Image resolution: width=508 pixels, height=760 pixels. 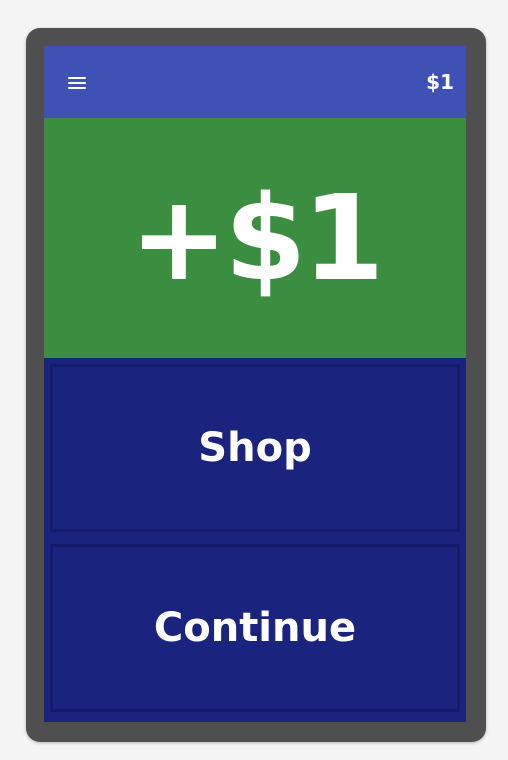 I want to click on reward-amount: +$1, so click(x=256, y=238).